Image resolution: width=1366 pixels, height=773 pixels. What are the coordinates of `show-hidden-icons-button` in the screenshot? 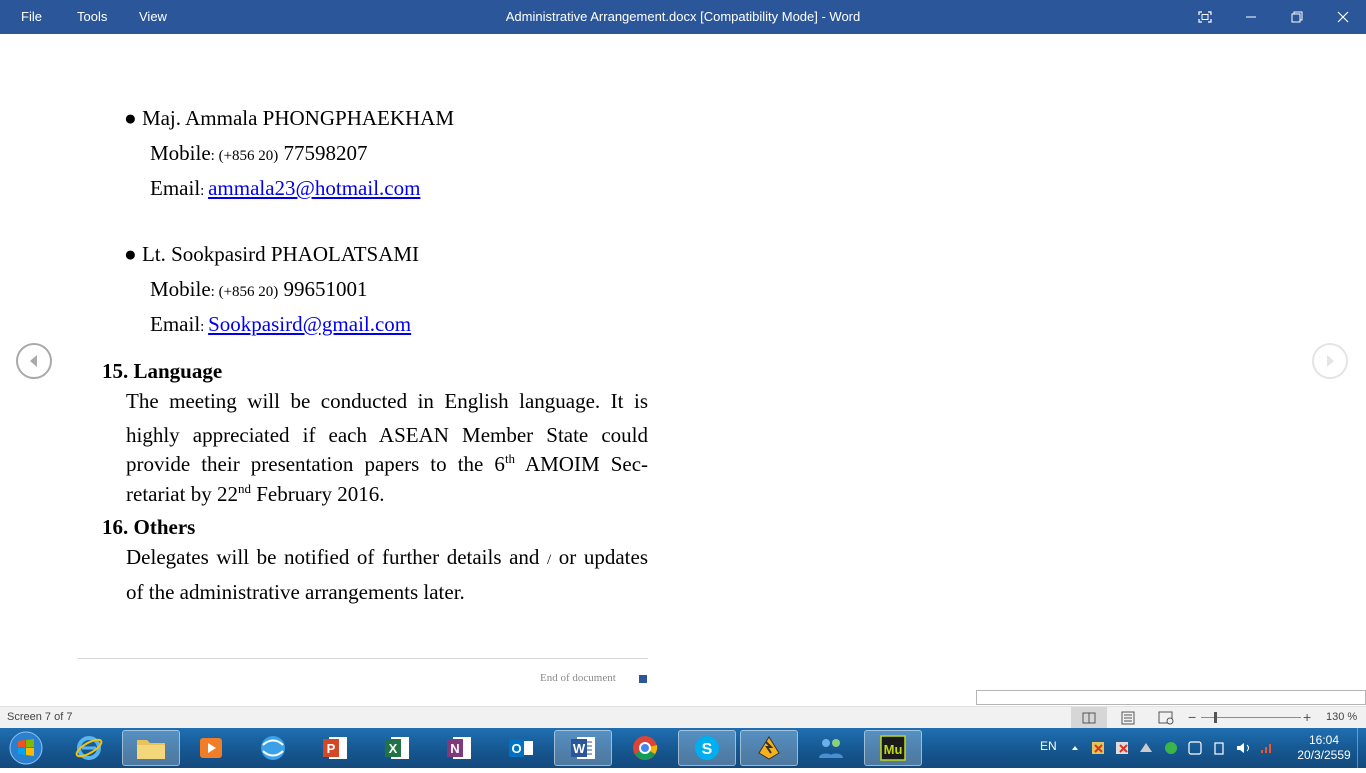 It's located at (1075, 748).